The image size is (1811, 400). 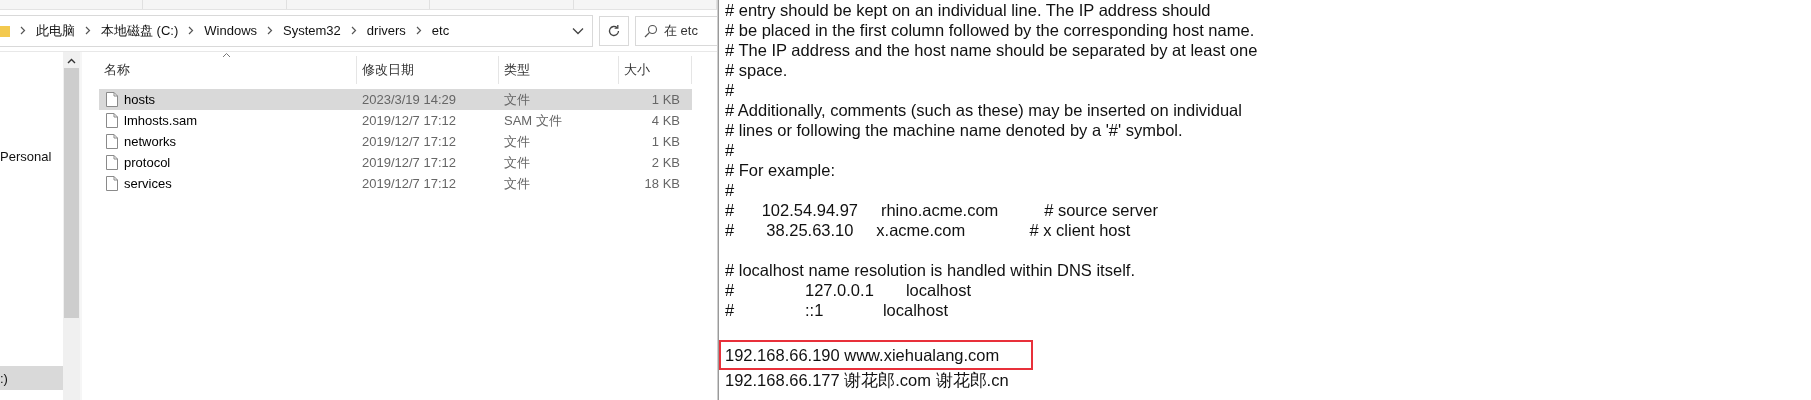 I want to click on table-cell-text: 18 KB, so click(x=662, y=183).